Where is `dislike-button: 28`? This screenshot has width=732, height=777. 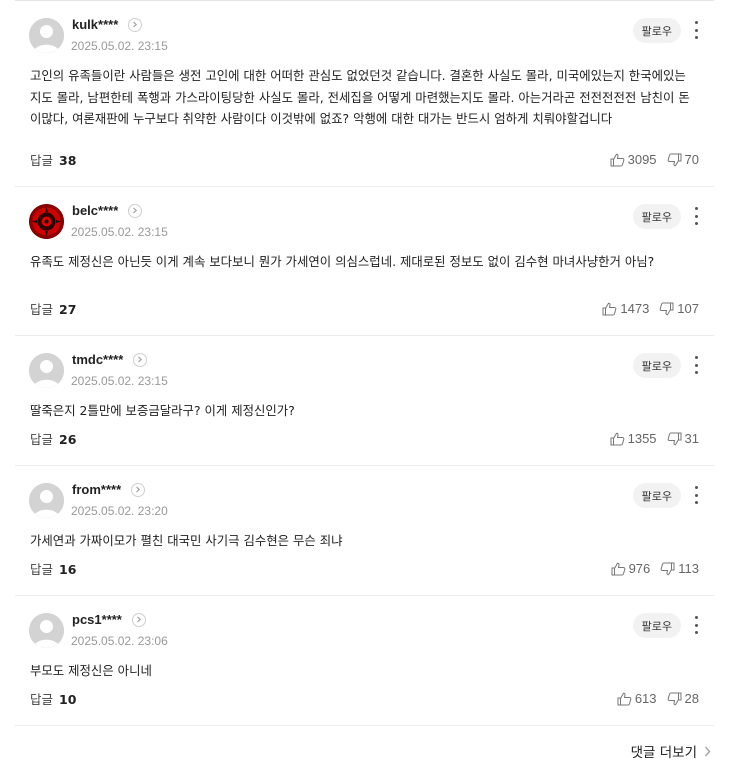 dislike-button: 28 is located at coordinates (683, 698).